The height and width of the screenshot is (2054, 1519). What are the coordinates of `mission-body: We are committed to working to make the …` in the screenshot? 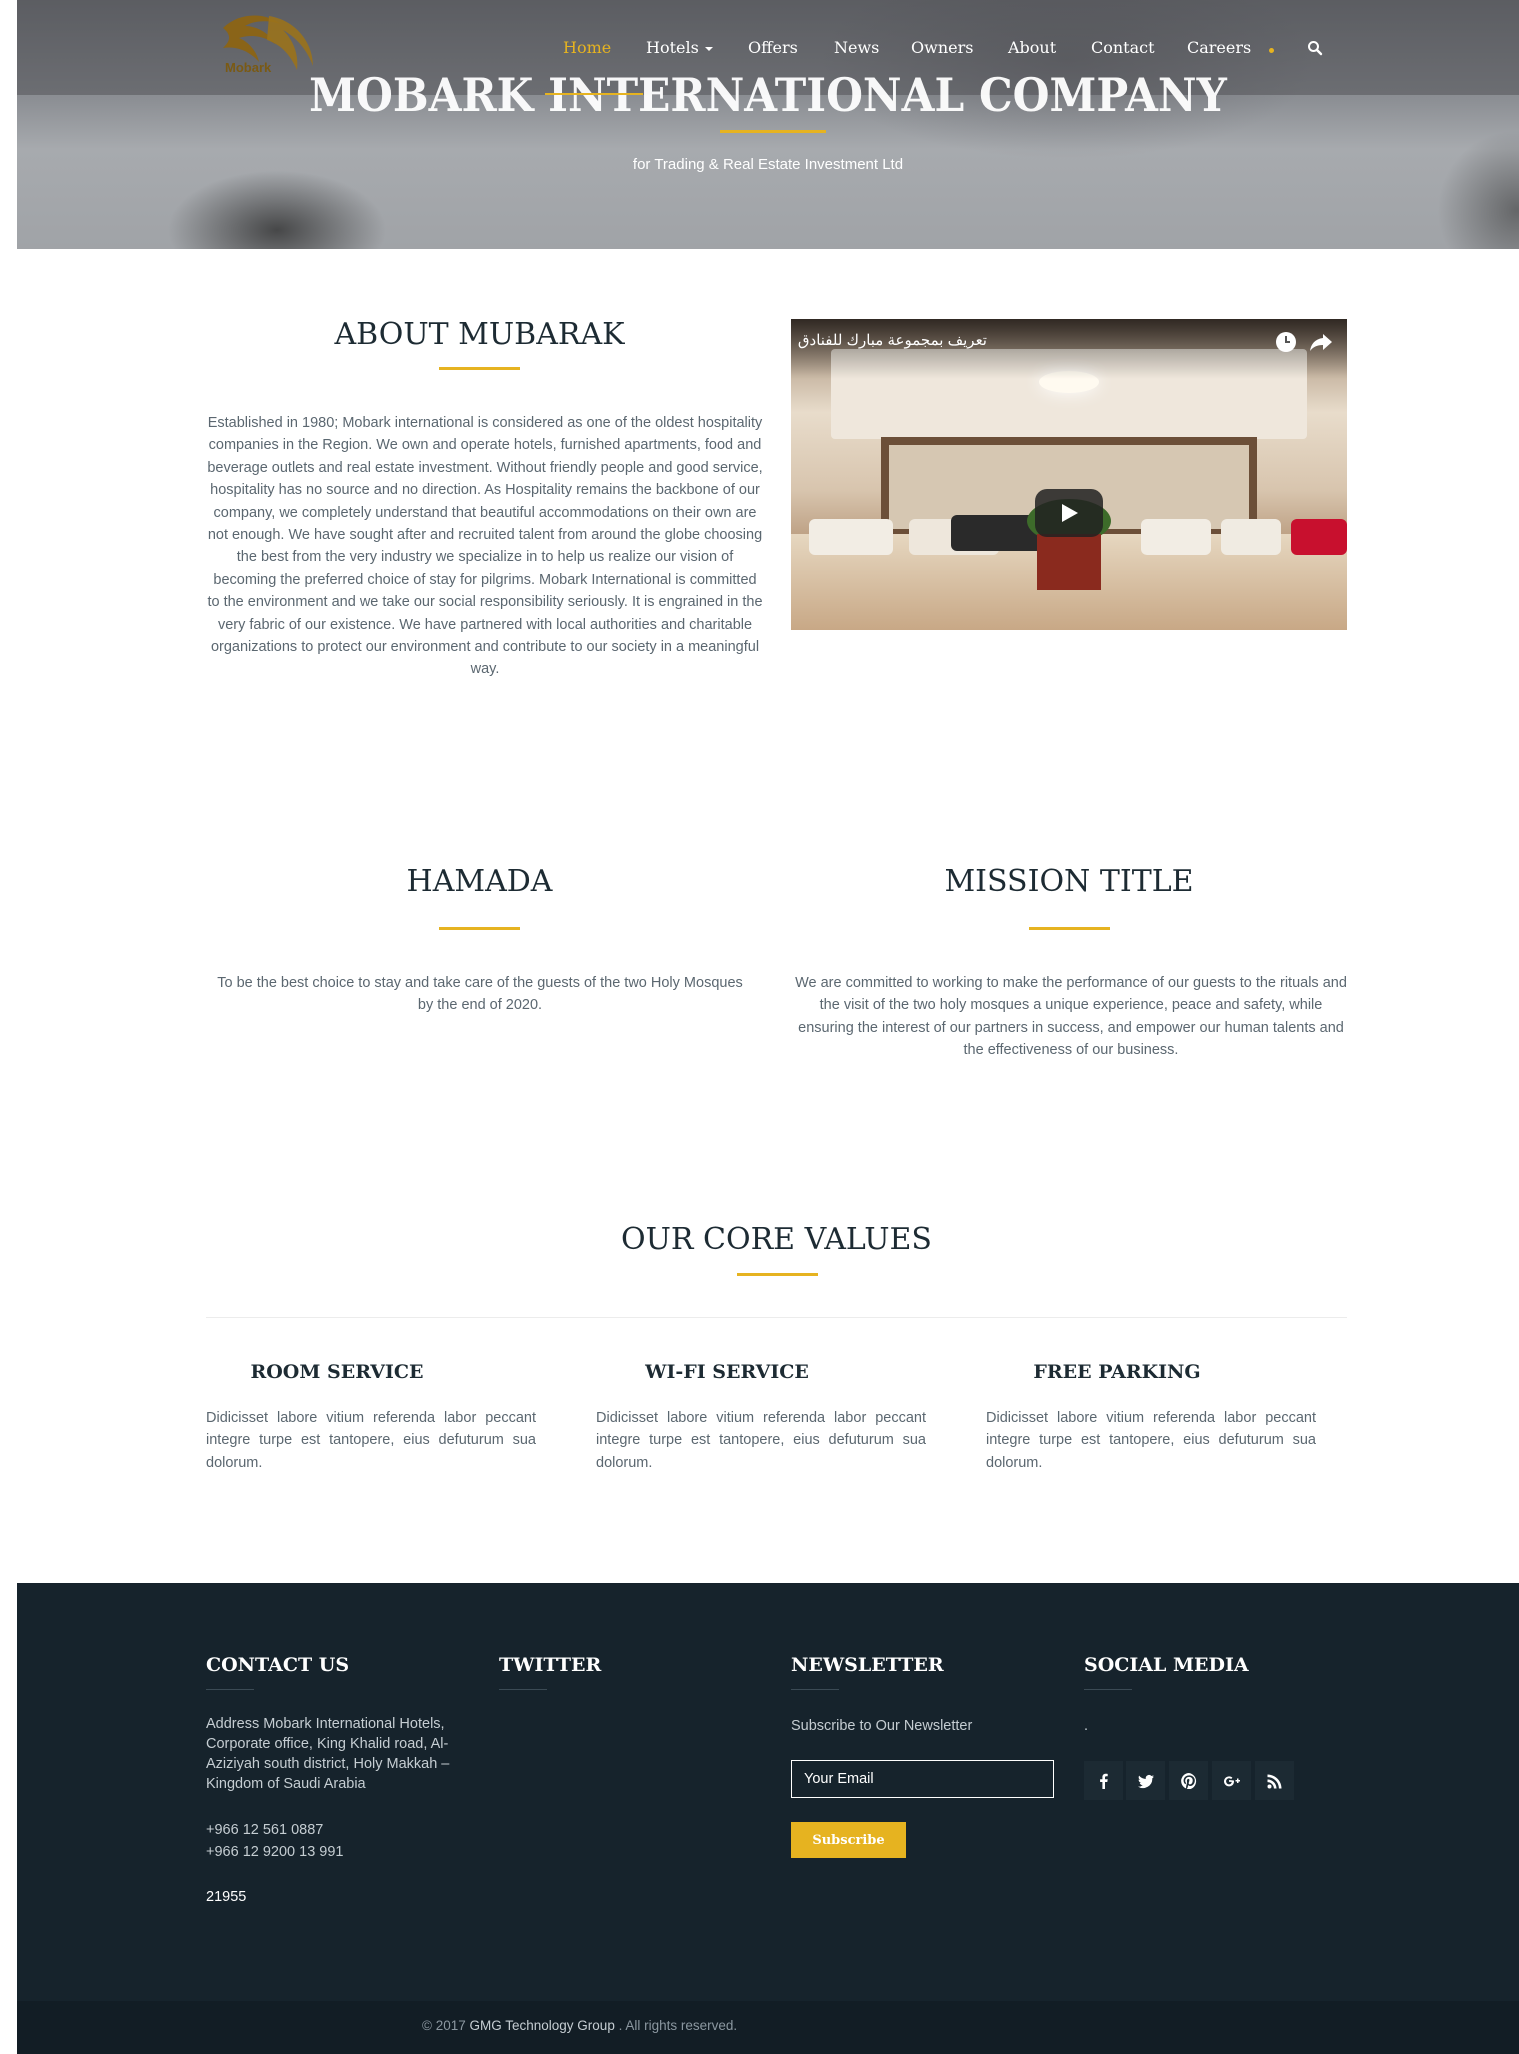 It's located at (1071, 1017).